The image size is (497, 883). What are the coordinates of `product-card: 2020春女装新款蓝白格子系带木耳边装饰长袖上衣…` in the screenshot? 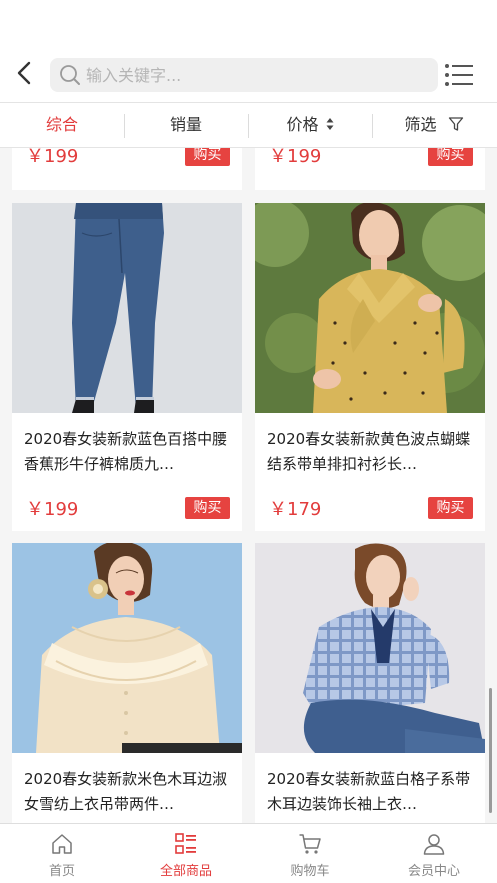 It's located at (370, 683).